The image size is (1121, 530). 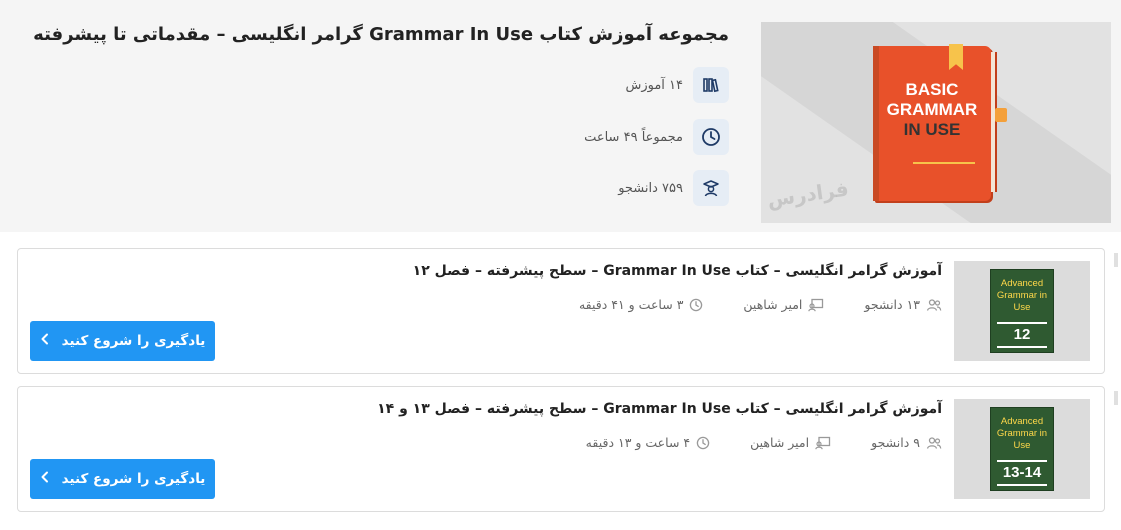 I want to click on student-count-text: ۷۵۹ دانشجو, so click(x=650, y=188).